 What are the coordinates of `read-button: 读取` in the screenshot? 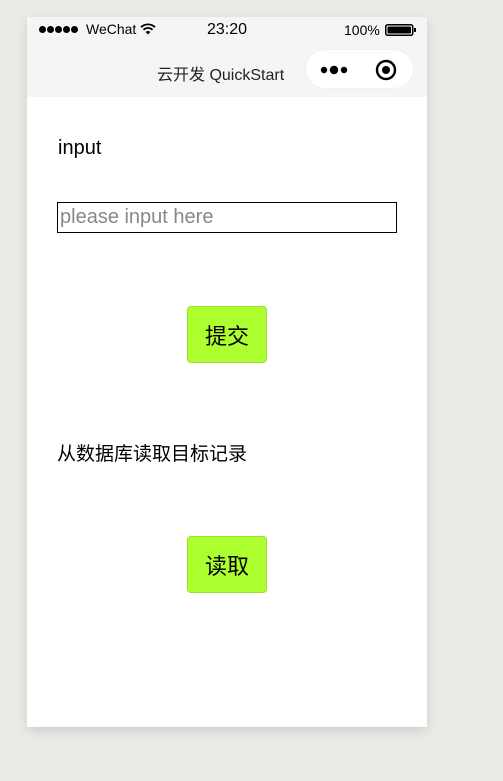 It's located at (227, 564).